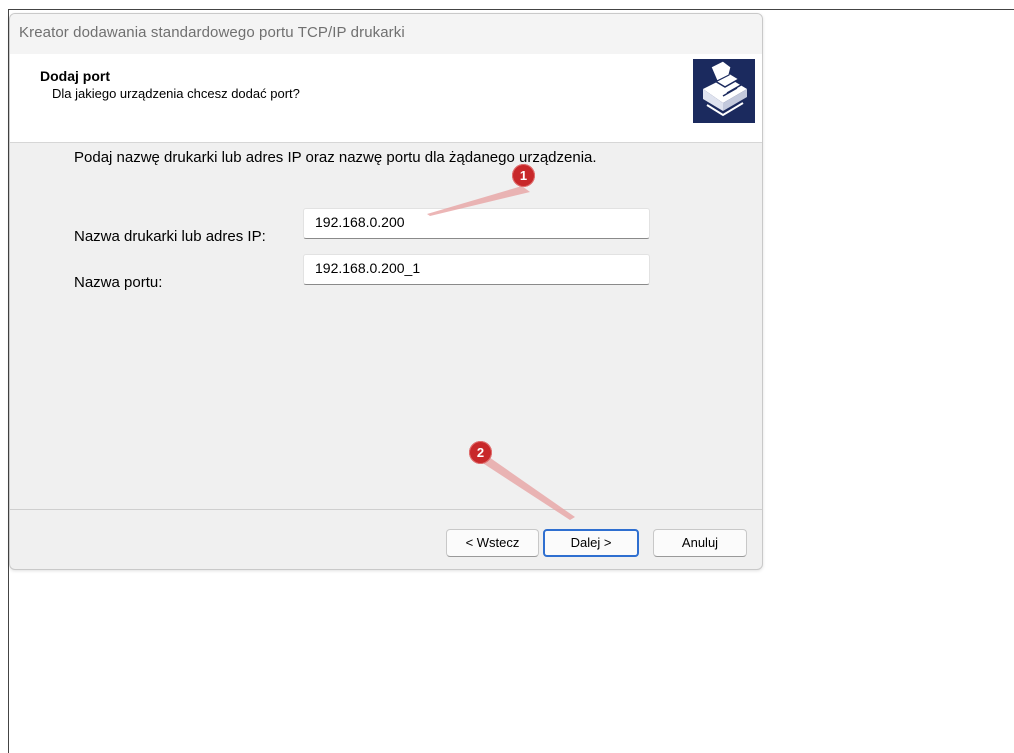  What do you see at coordinates (386, 509) in the screenshot?
I see `button-separator` at bounding box center [386, 509].